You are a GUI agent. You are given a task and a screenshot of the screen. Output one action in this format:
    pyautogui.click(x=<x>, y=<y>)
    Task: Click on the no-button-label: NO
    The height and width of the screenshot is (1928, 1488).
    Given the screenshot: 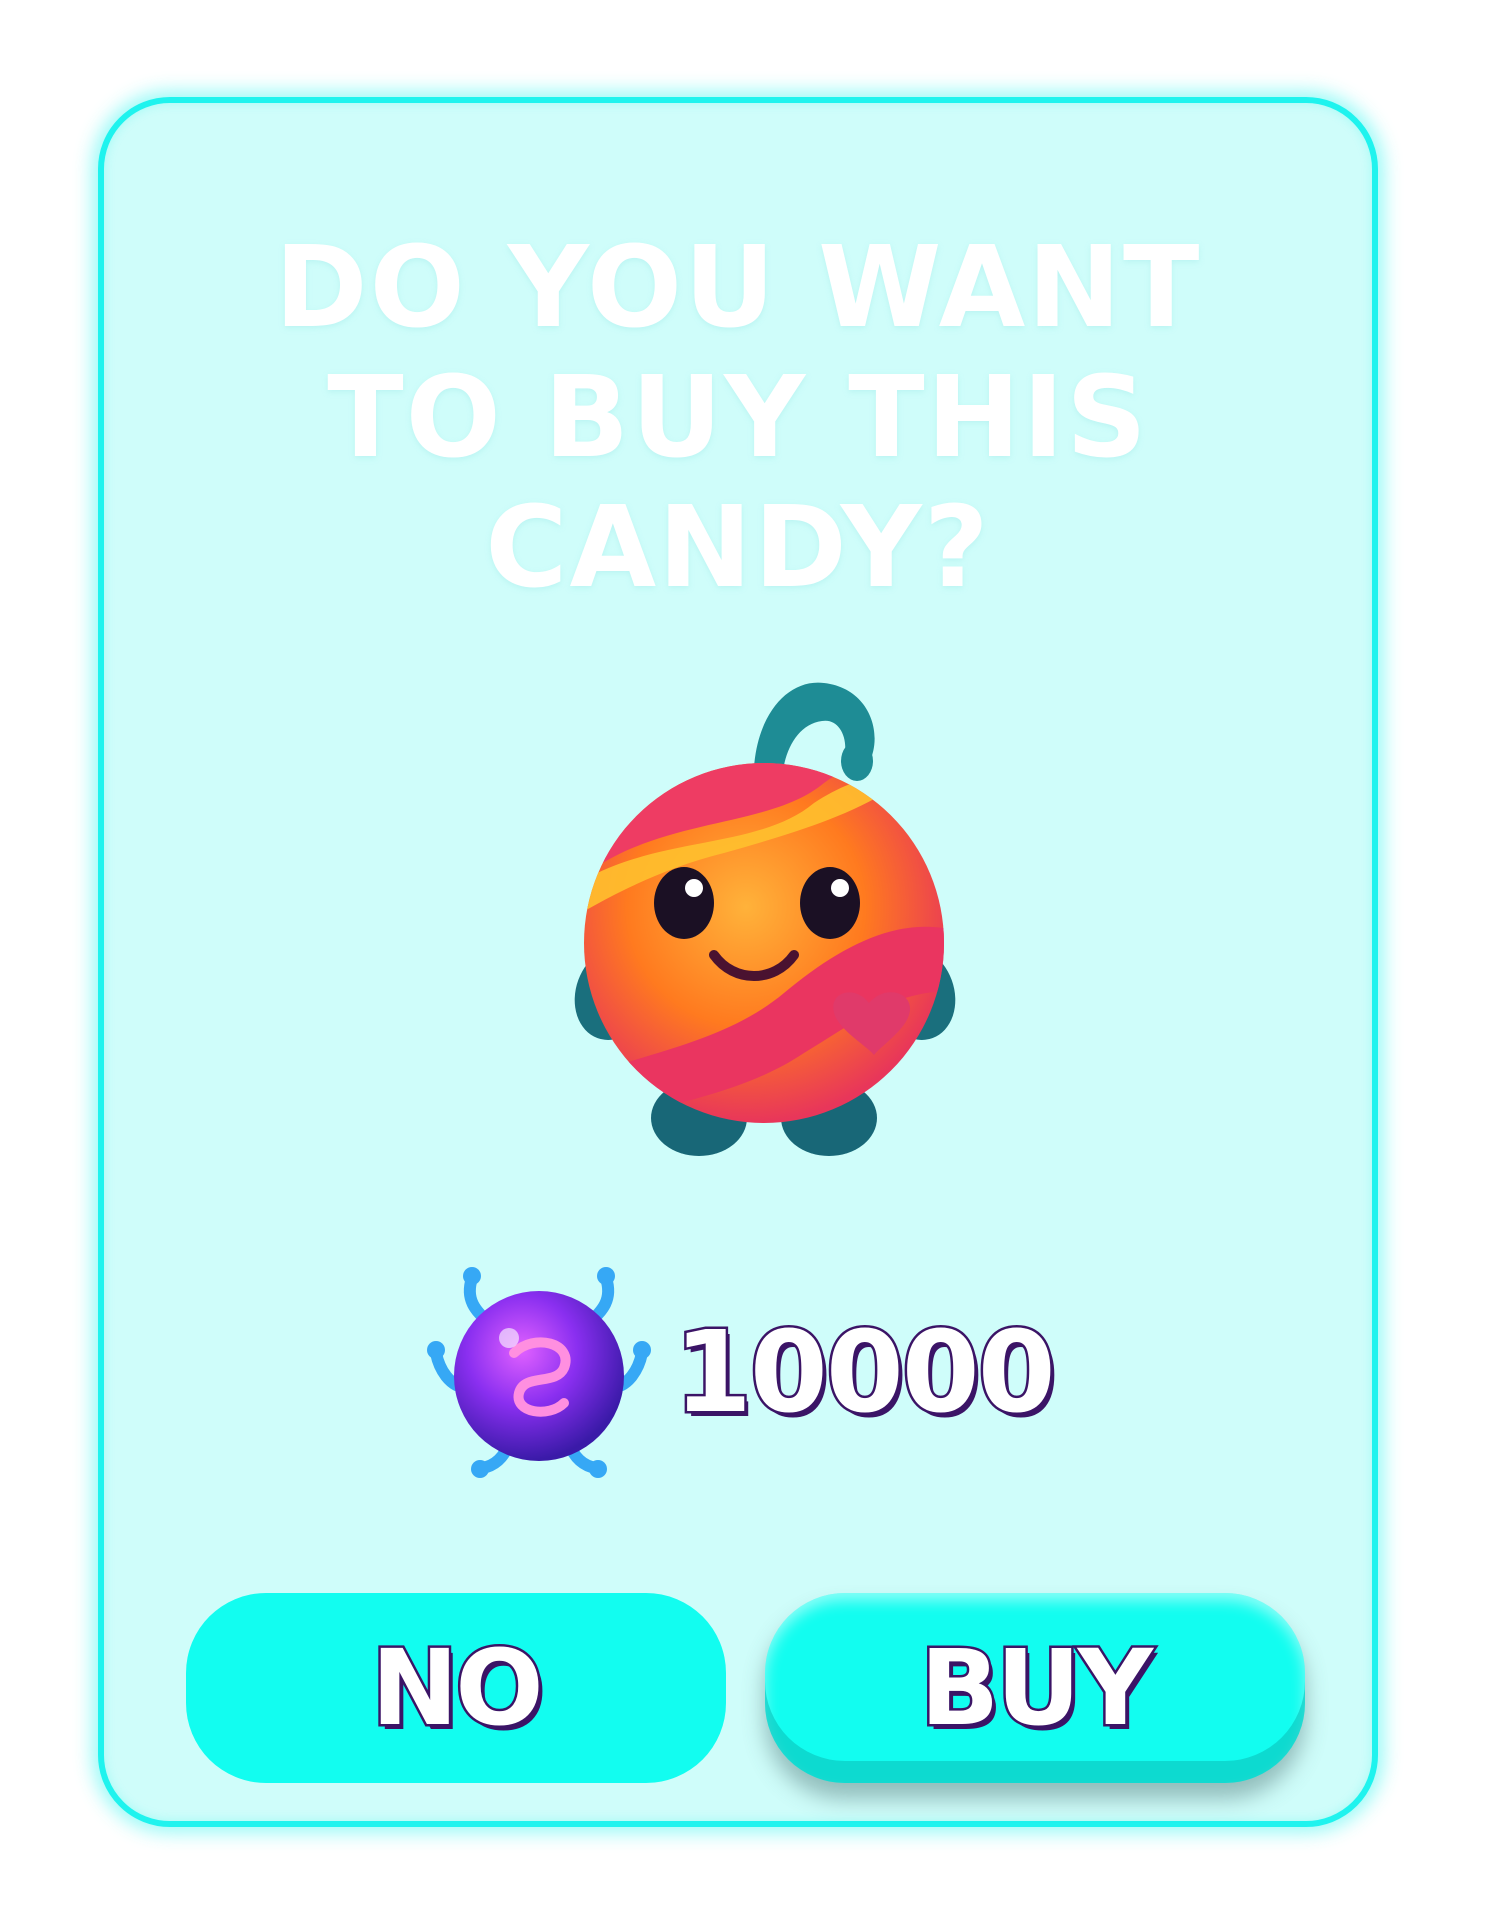 What is the action you would take?
    pyautogui.click(x=457, y=1688)
    